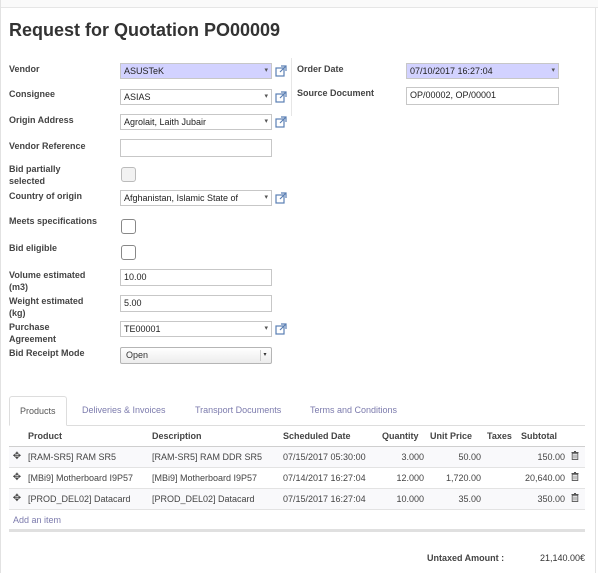 Image resolution: width=598 pixels, height=573 pixels. What do you see at coordinates (196, 329) in the screenshot?
I see `purchase-agreement-field: TE00001 ▾` at bounding box center [196, 329].